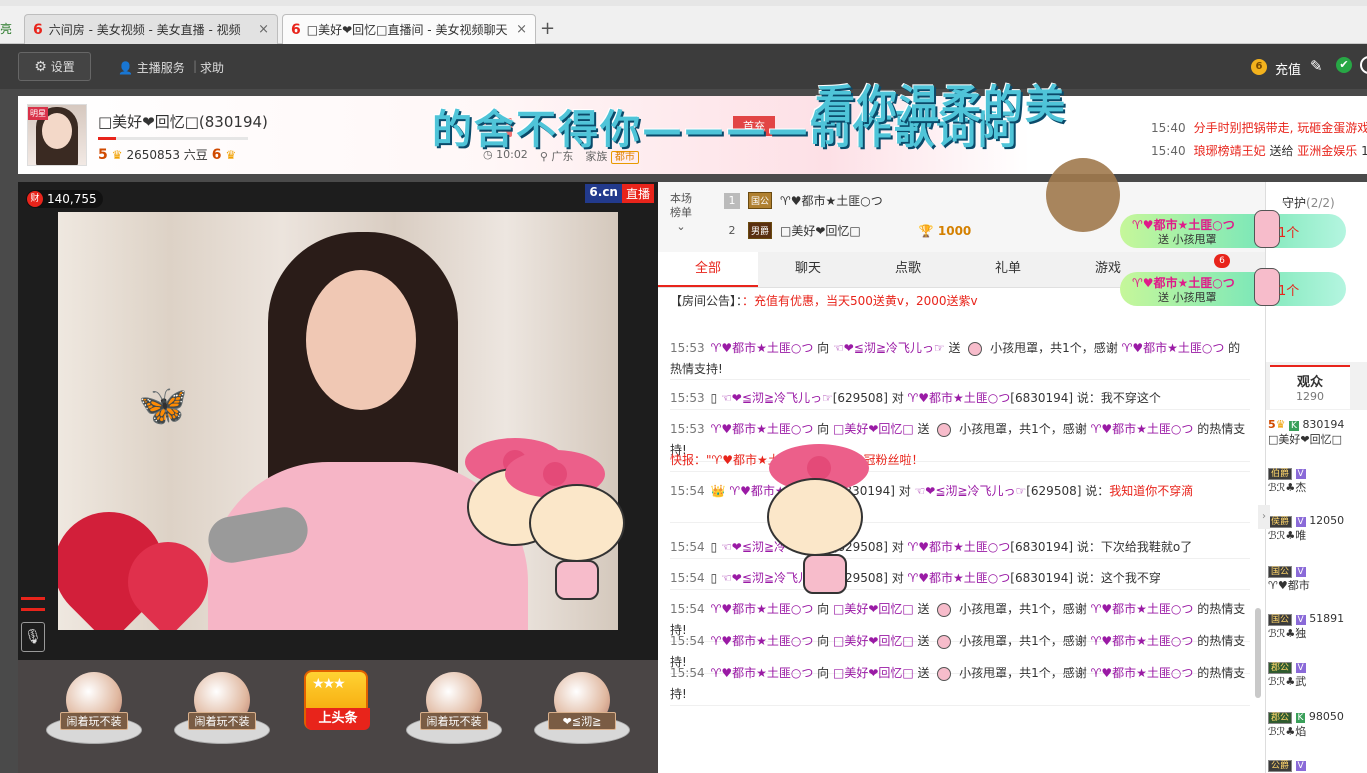 The width and height of the screenshot is (1367, 773). Describe the element at coordinates (808, 269) in the screenshot. I see `tab-chat: 聊天` at that location.